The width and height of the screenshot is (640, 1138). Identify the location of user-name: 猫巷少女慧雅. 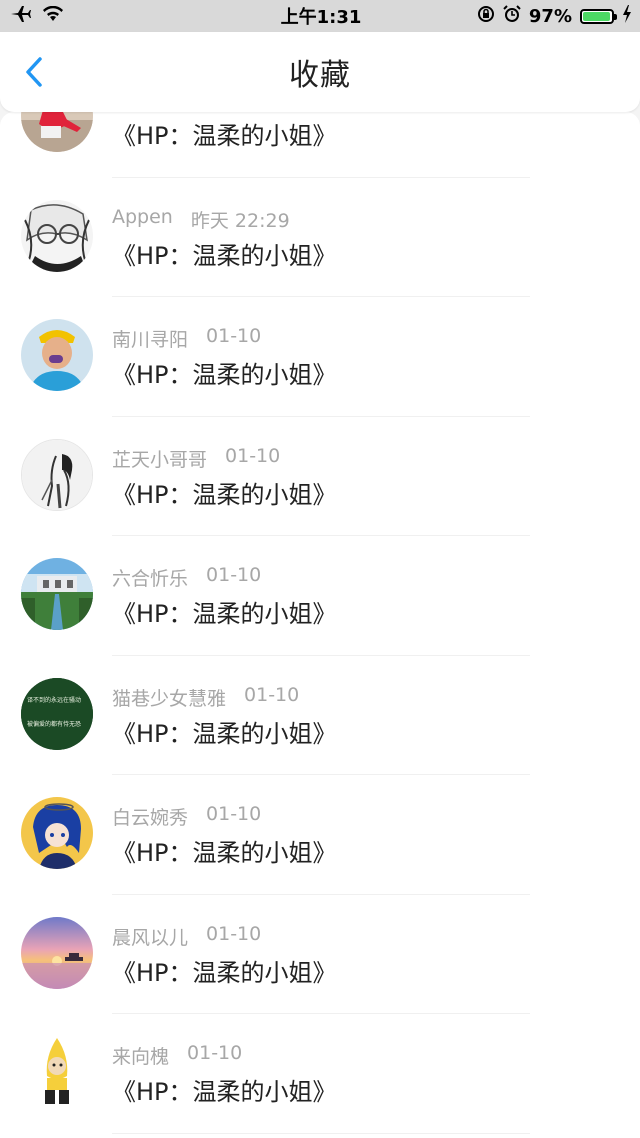
(169, 697).